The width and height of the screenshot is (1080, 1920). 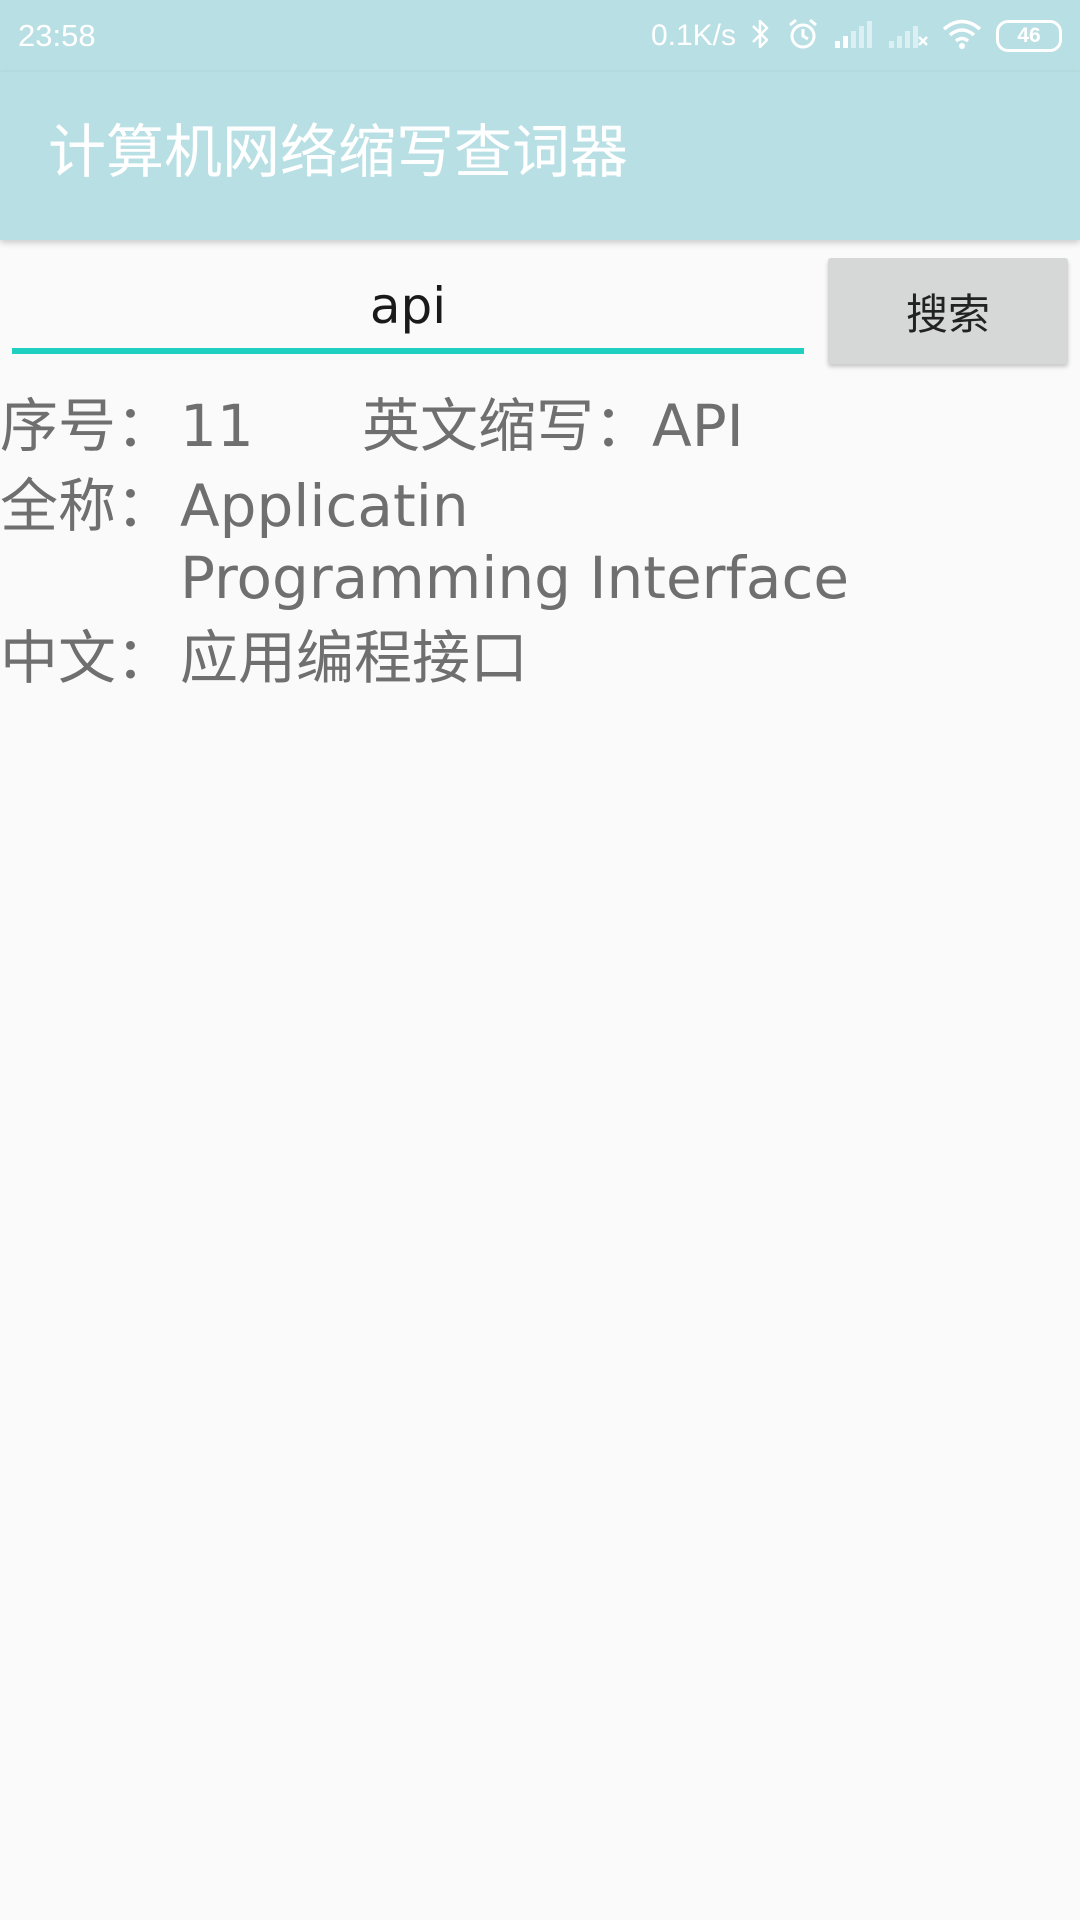 I want to click on wifi-icon, so click(x=962, y=36).